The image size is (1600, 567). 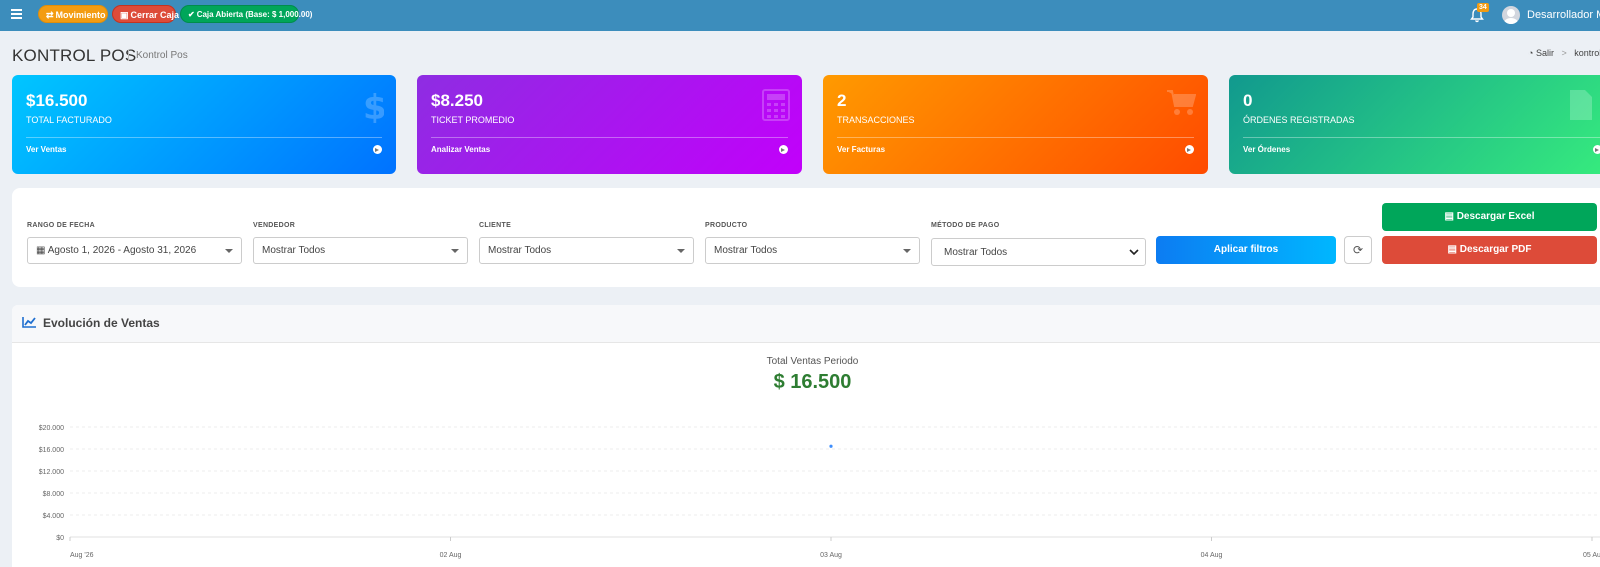 What do you see at coordinates (82, 555) in the screenshot?
I see `x-tick-label: Aug '26` at bounding box center [82, 555].